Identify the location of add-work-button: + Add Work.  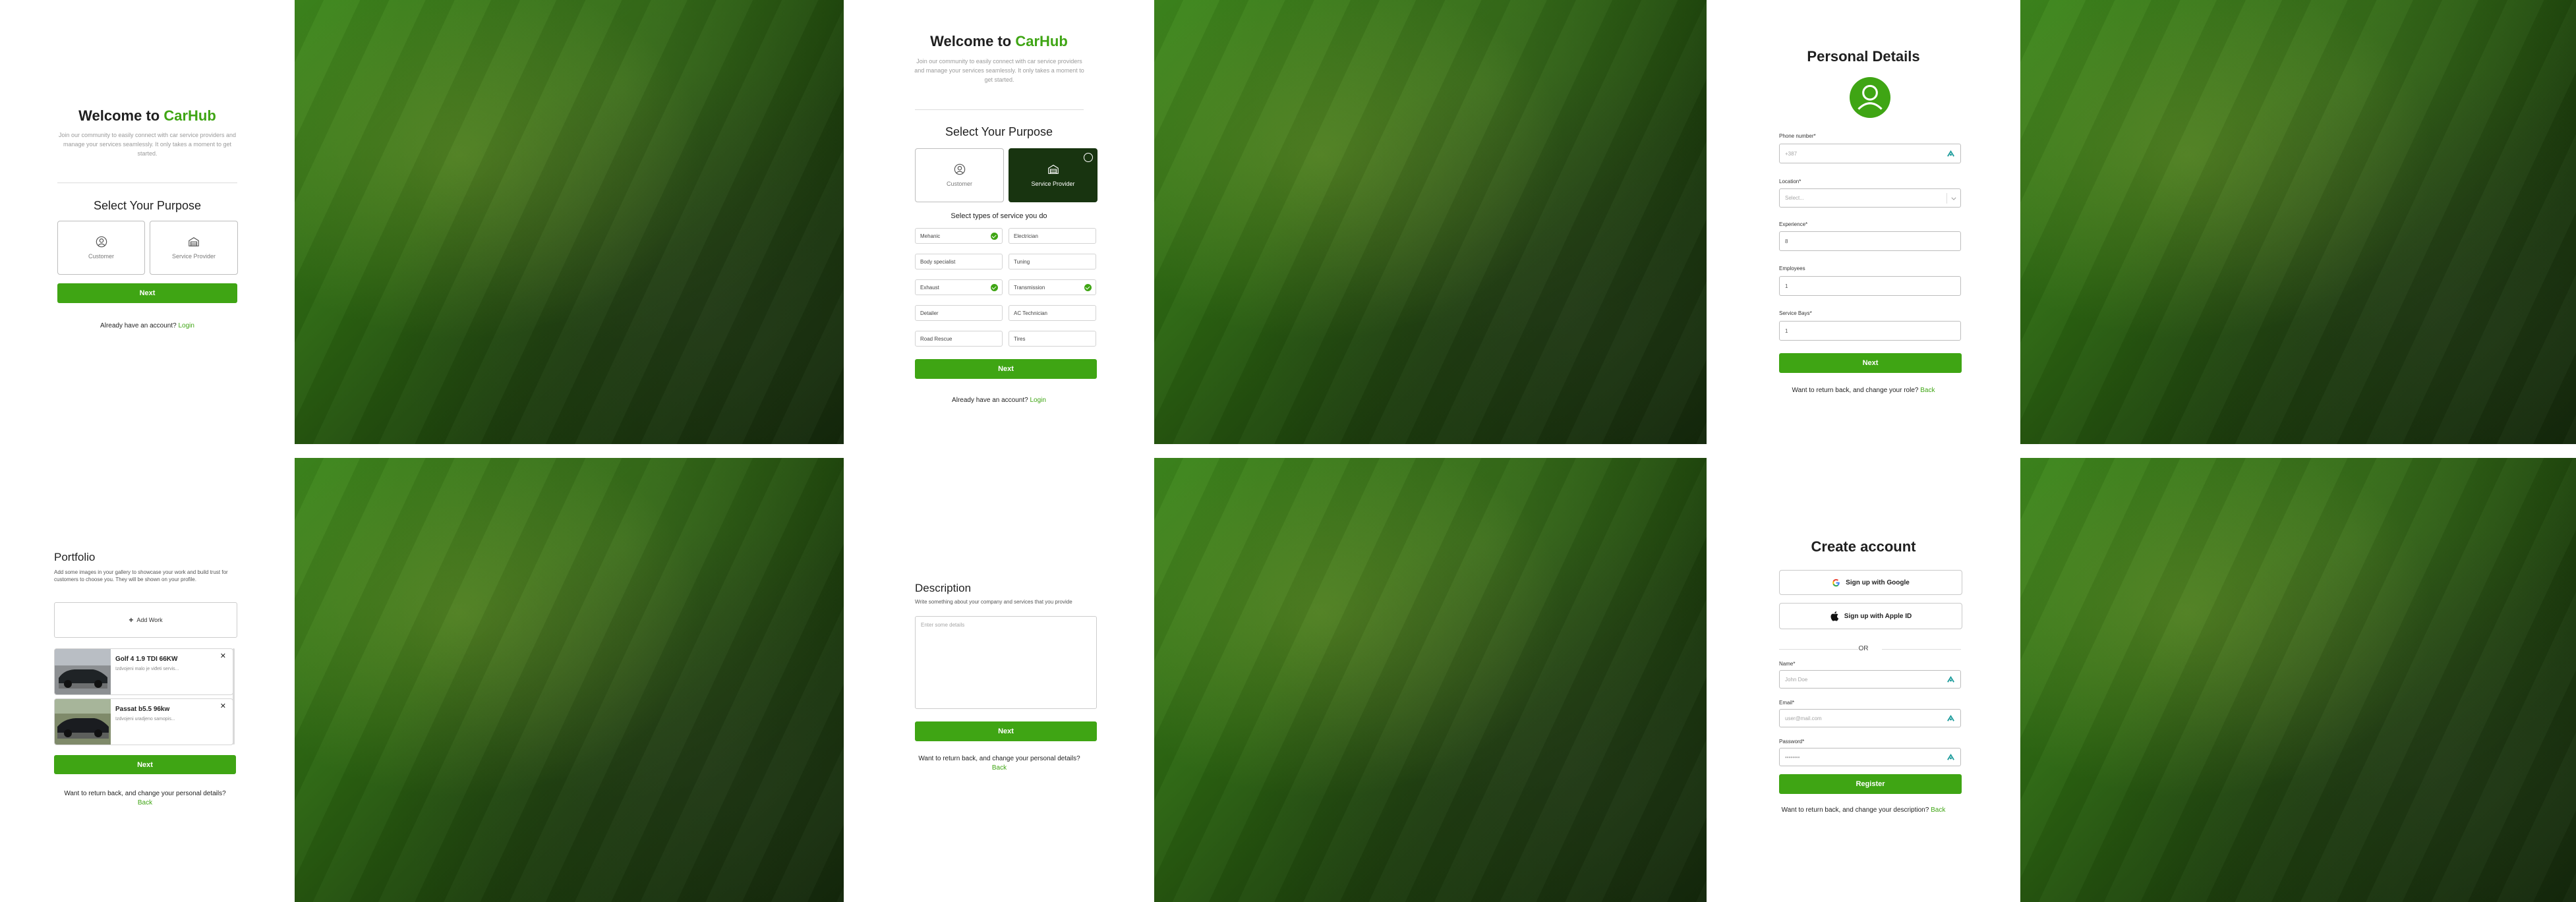
(145, 620).